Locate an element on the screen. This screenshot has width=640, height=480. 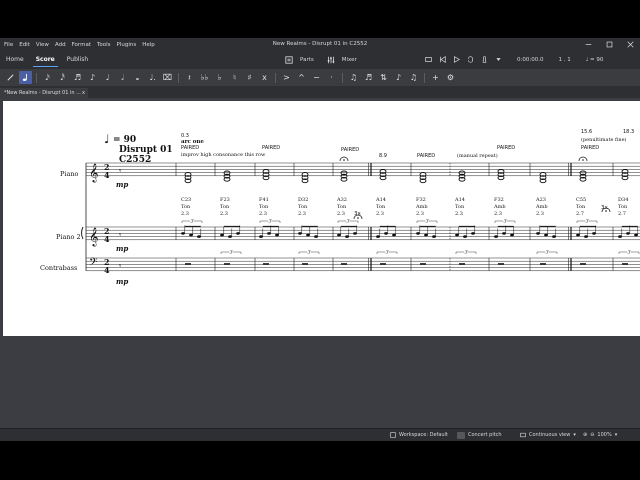
flat-icon: ♭ is located at coordinates (219, 77).